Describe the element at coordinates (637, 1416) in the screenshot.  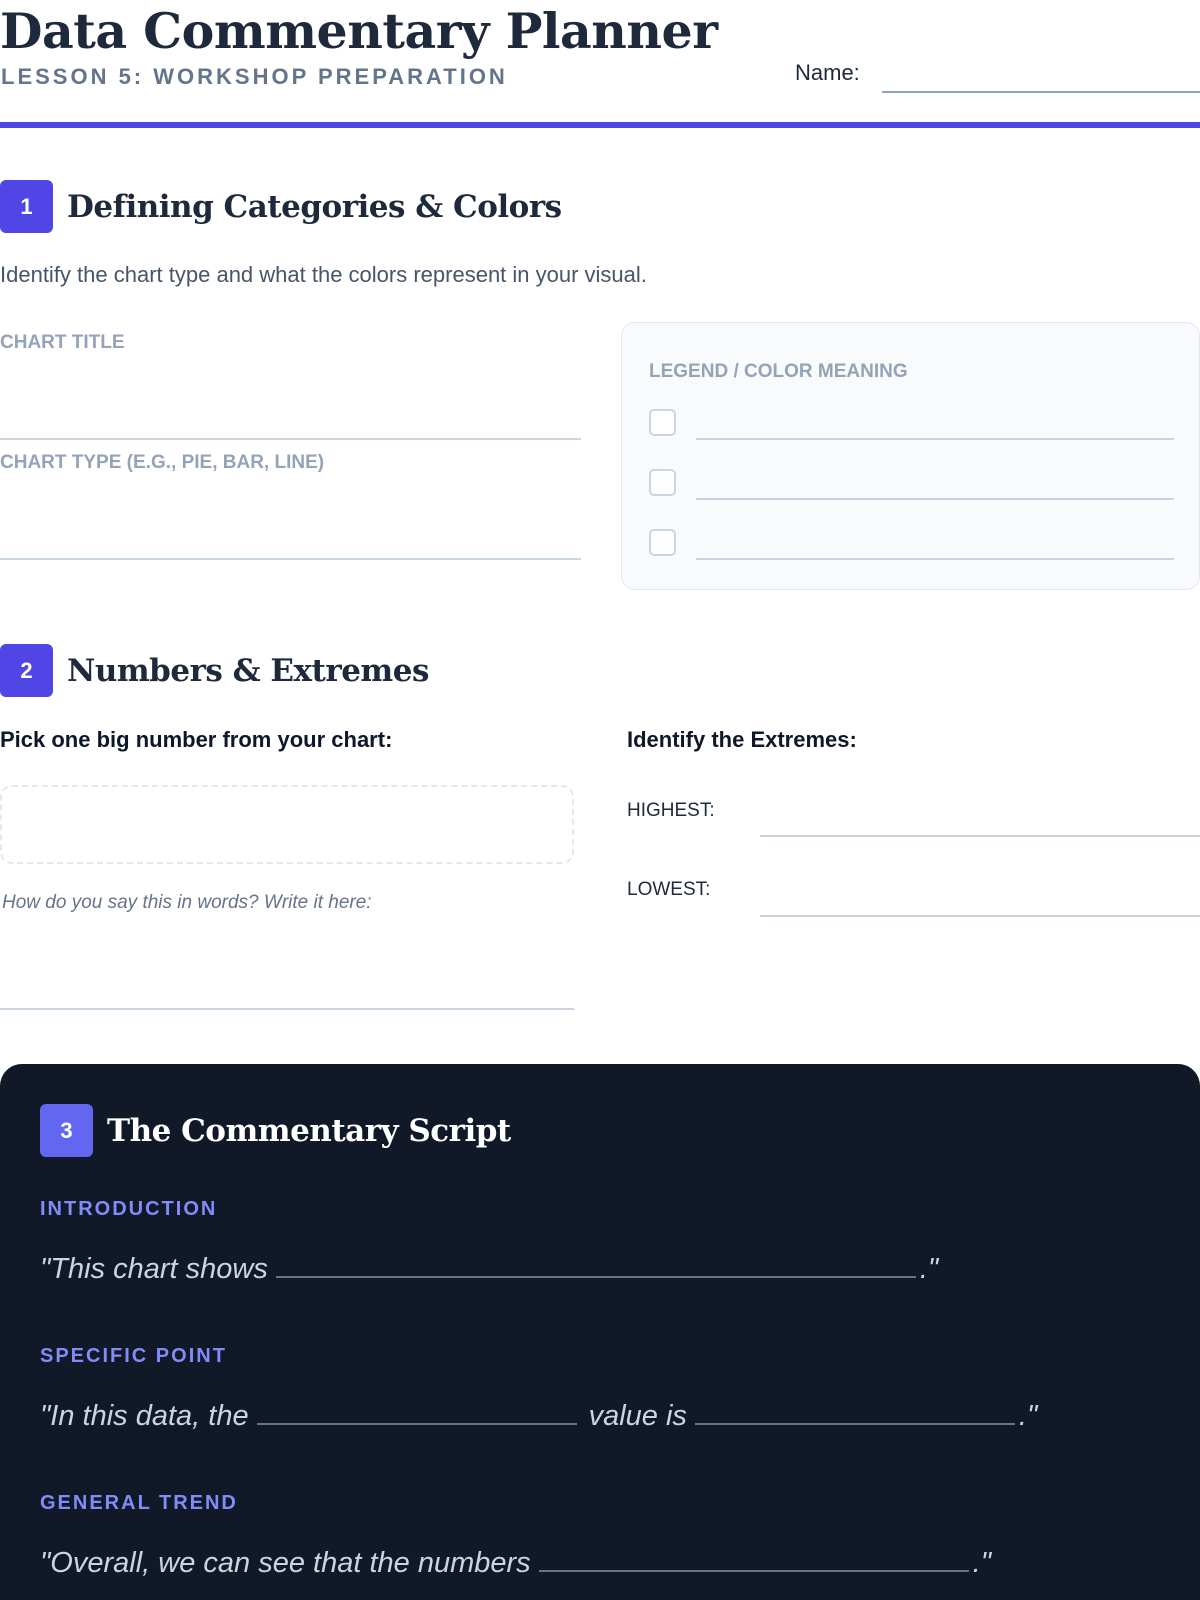
I see `specific-mid-text: value is` at that location.